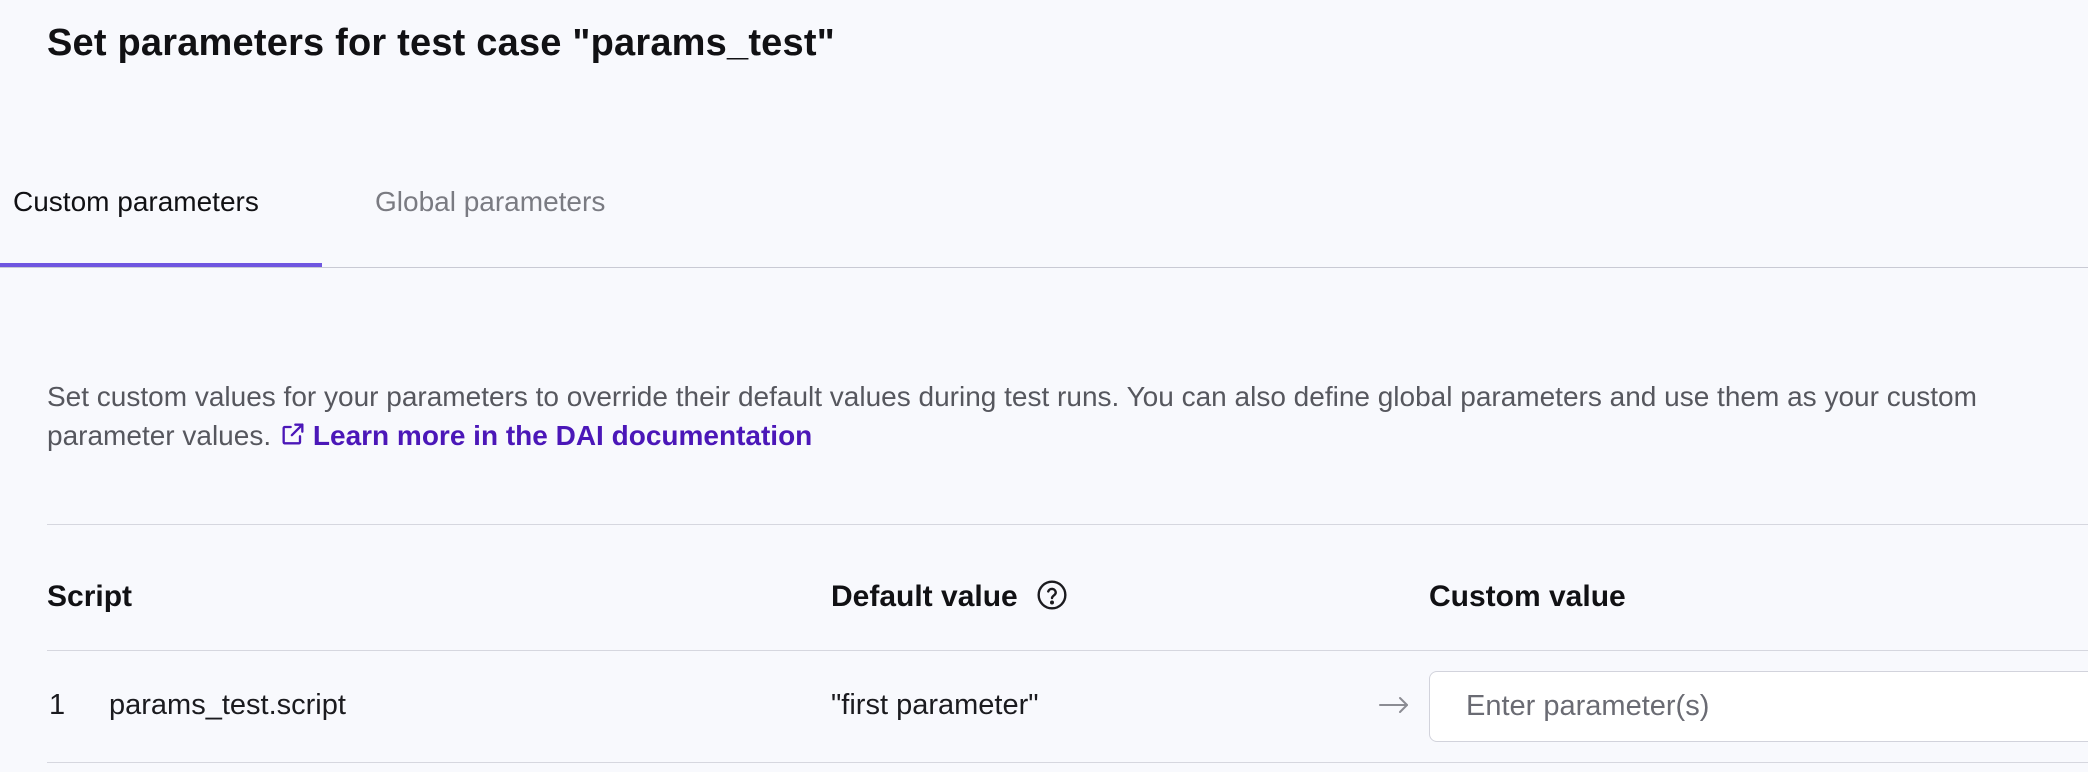  Describe the element at coordinates (1758, 706) in the screenshot. I see `custom-value-input` at that location.